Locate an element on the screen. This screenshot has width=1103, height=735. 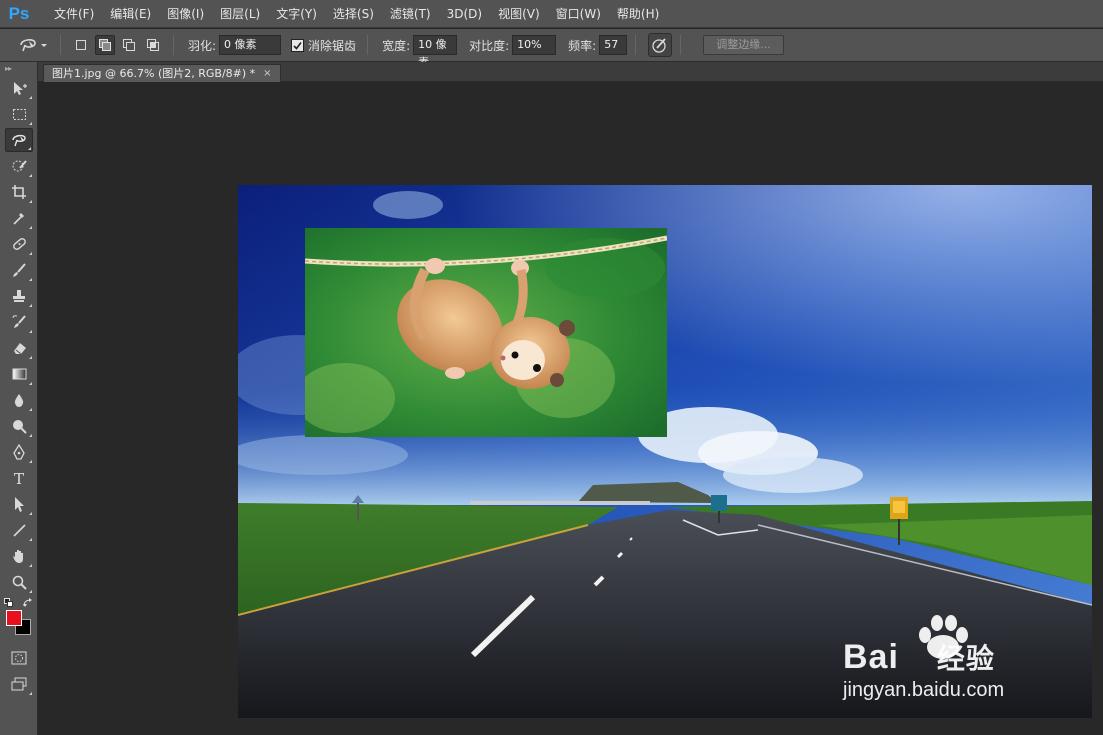
line-icon is located at coordinates (19, 530).